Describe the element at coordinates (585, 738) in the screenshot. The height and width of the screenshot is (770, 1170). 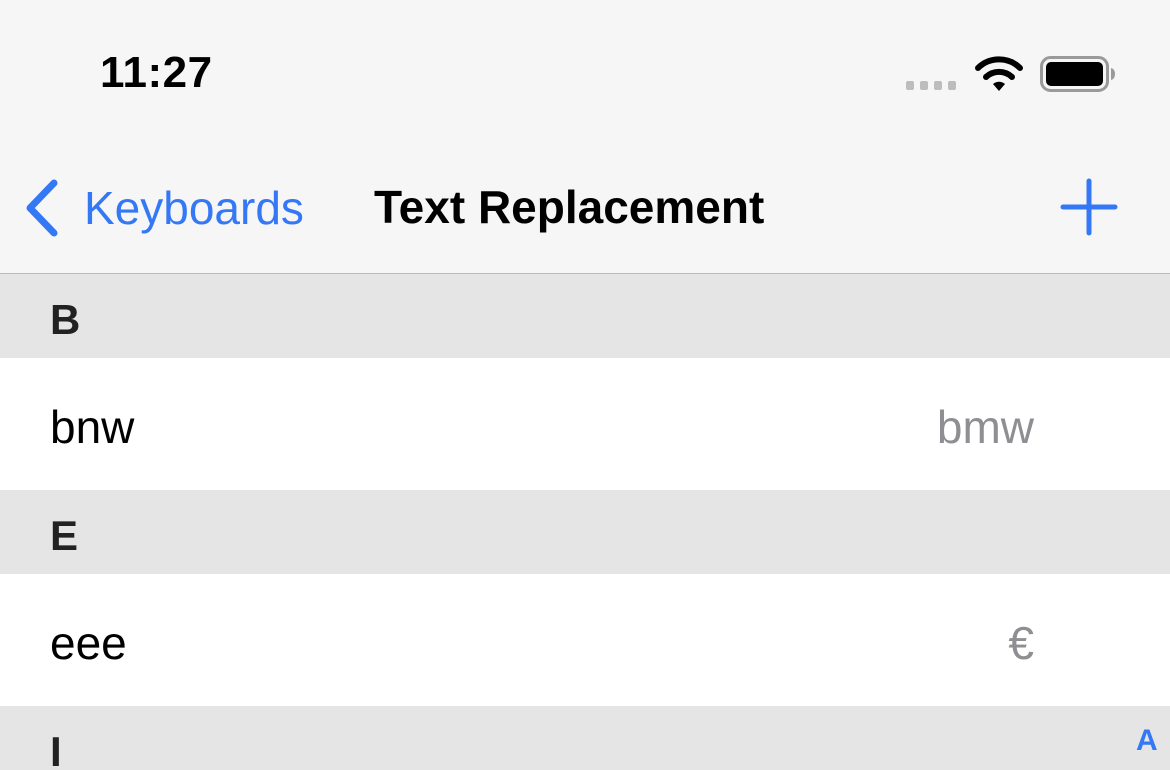
I see `section-header-i: I` at that location.